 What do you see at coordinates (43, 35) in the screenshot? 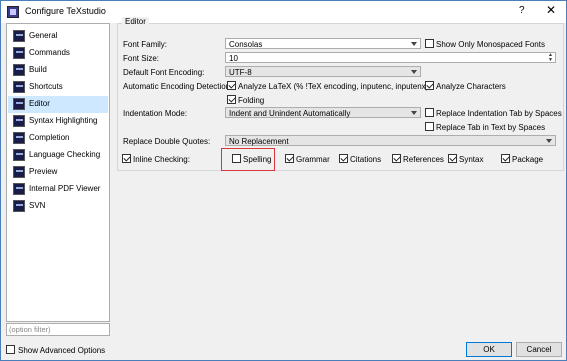
I see `sidebar-item-label: General` at bounding box center [43, 35].